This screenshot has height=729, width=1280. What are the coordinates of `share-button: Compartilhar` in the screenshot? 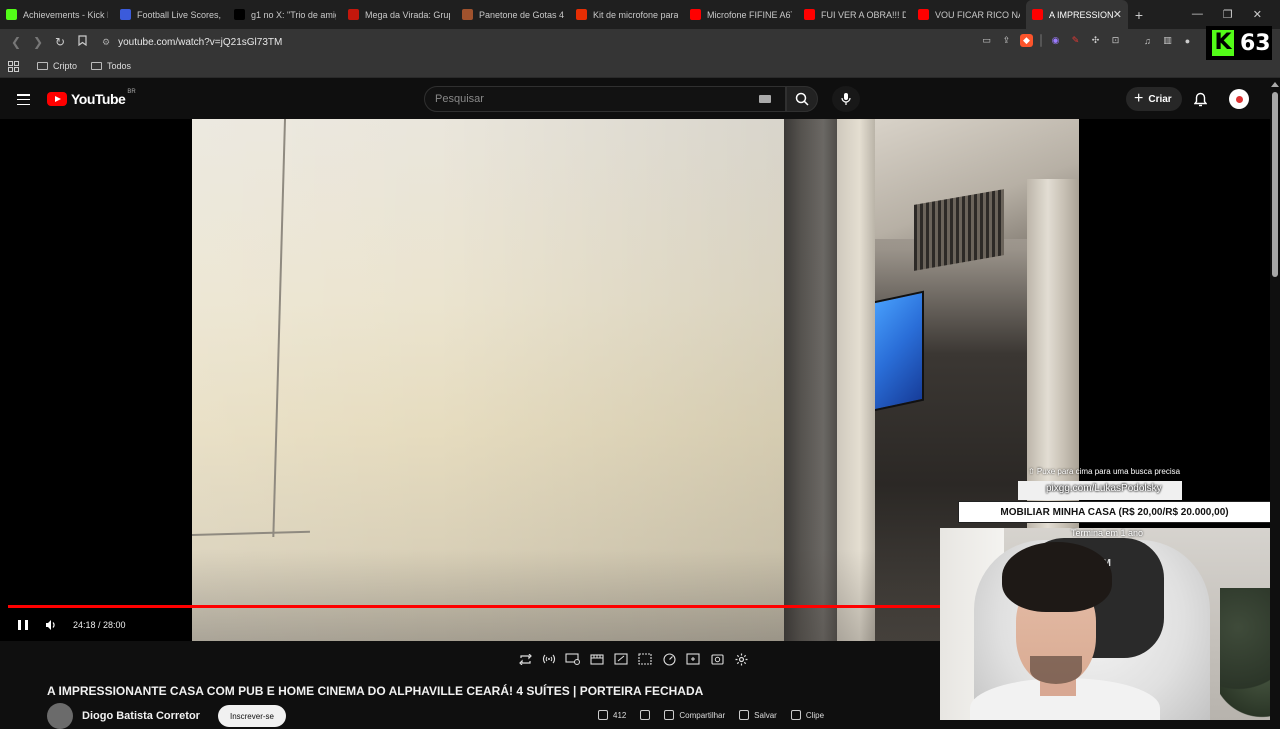 It's located at (694, 715).